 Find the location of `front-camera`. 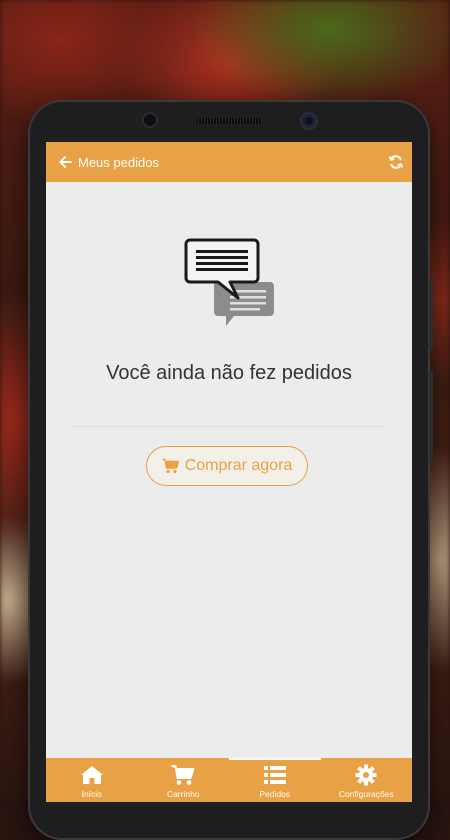

front-camera is located at coordinates (309, 121).